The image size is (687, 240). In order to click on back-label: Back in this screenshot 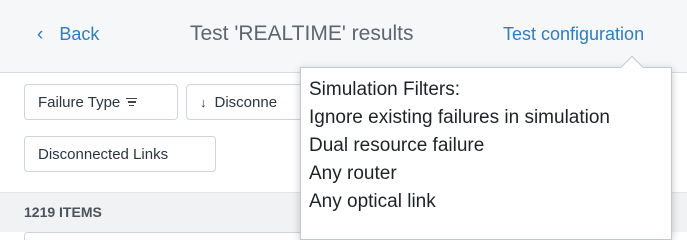, I will do `click(79, 34)`.